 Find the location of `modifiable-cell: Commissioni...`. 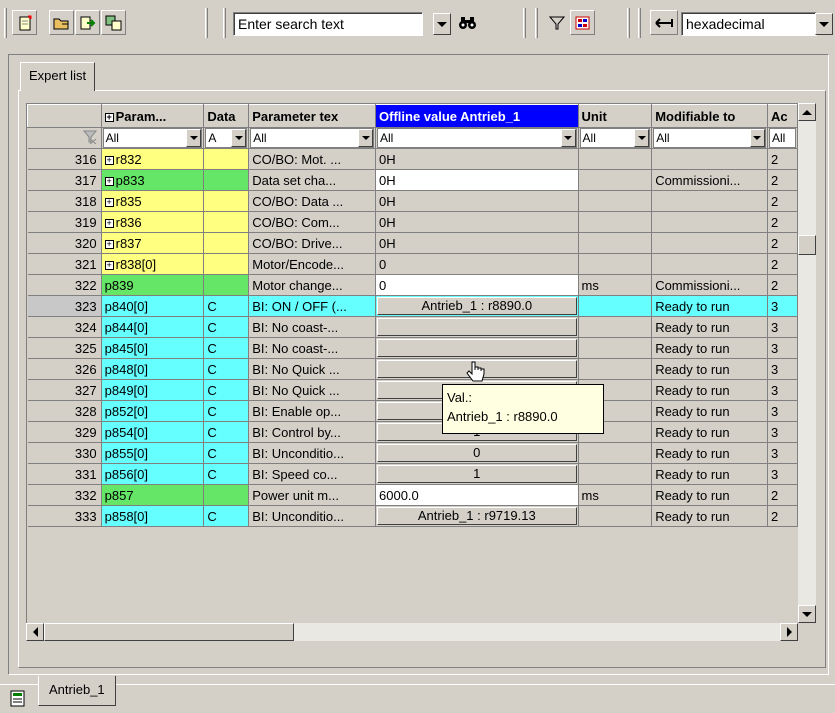

modifiable-cell: Commissioni... is located at coordinates (709, 180).